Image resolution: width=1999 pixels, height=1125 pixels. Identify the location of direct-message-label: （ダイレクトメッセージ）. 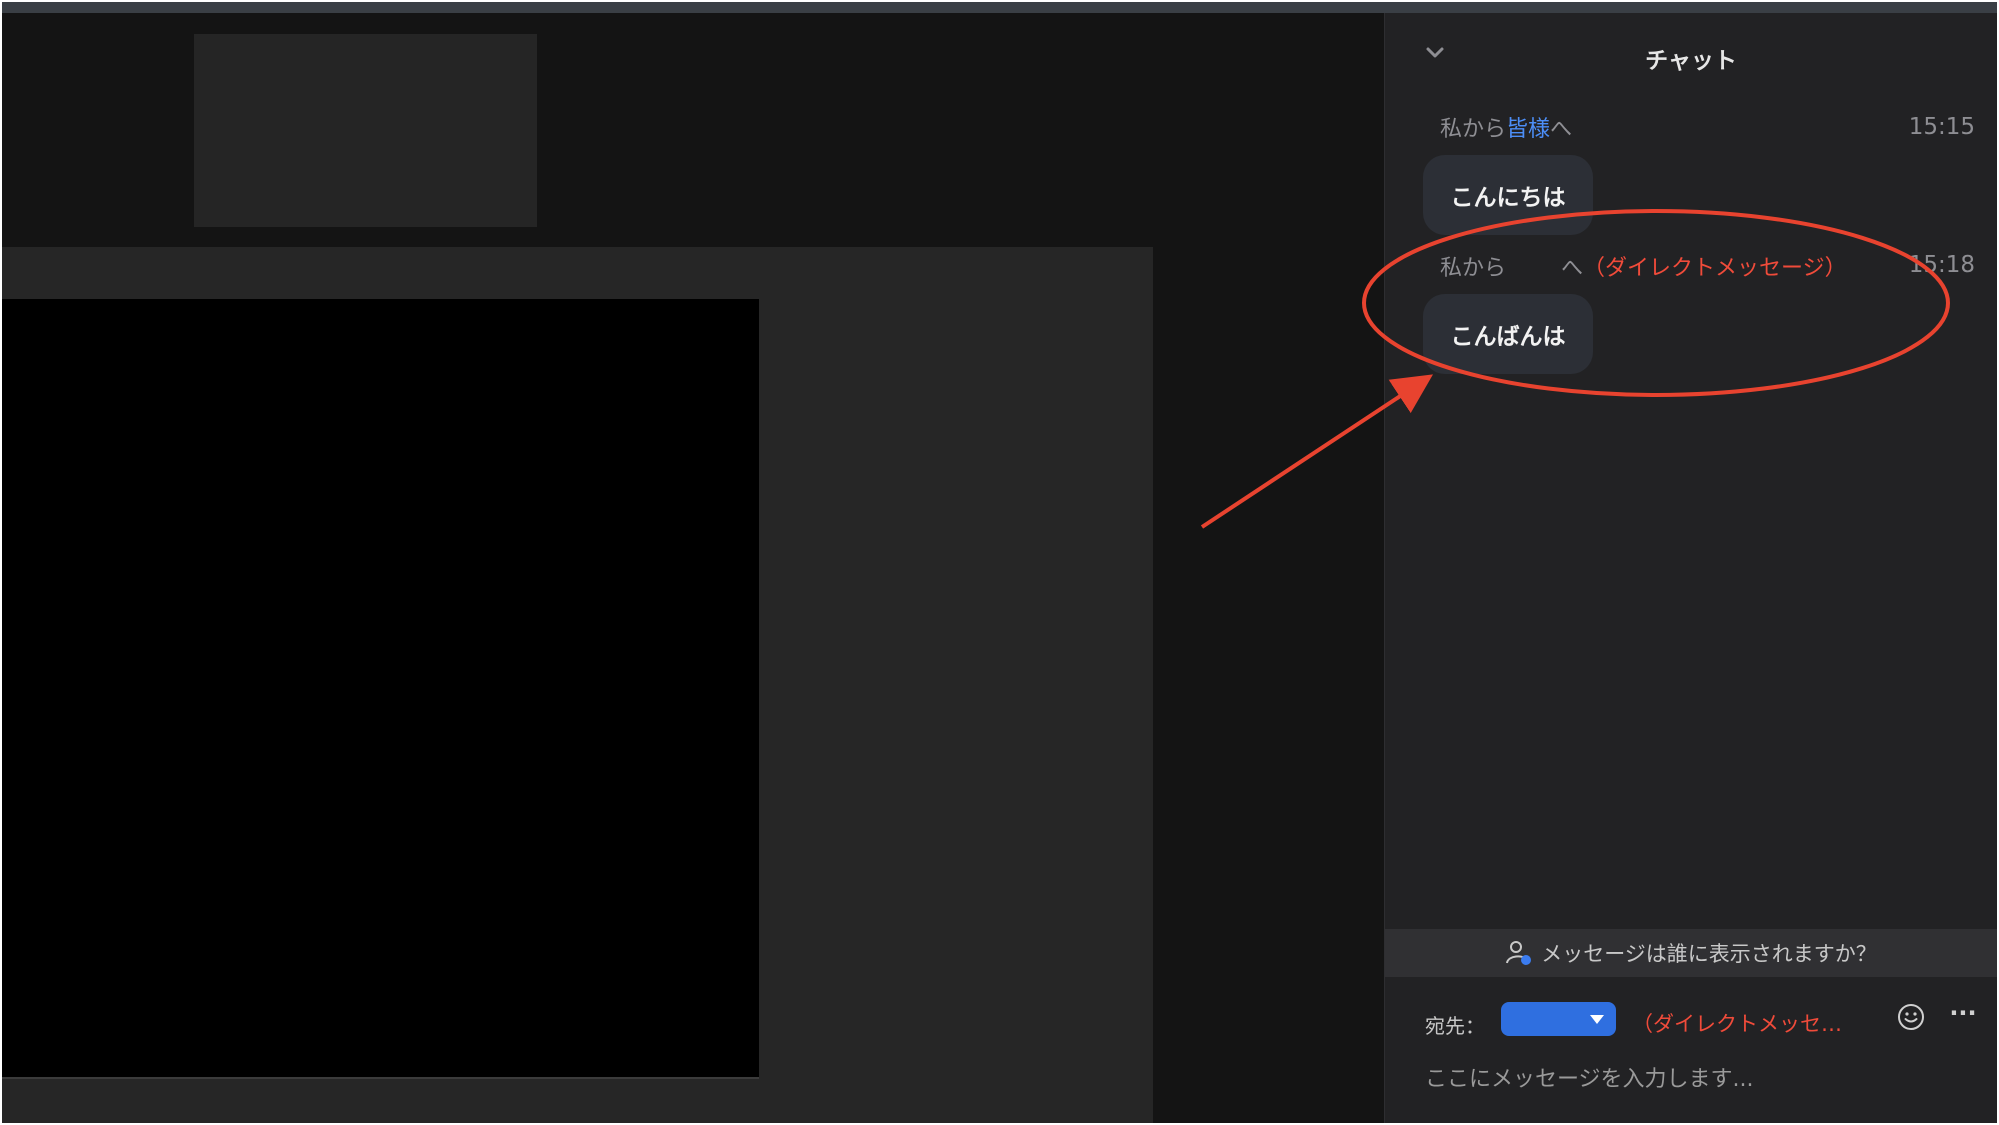
(1715, 268).